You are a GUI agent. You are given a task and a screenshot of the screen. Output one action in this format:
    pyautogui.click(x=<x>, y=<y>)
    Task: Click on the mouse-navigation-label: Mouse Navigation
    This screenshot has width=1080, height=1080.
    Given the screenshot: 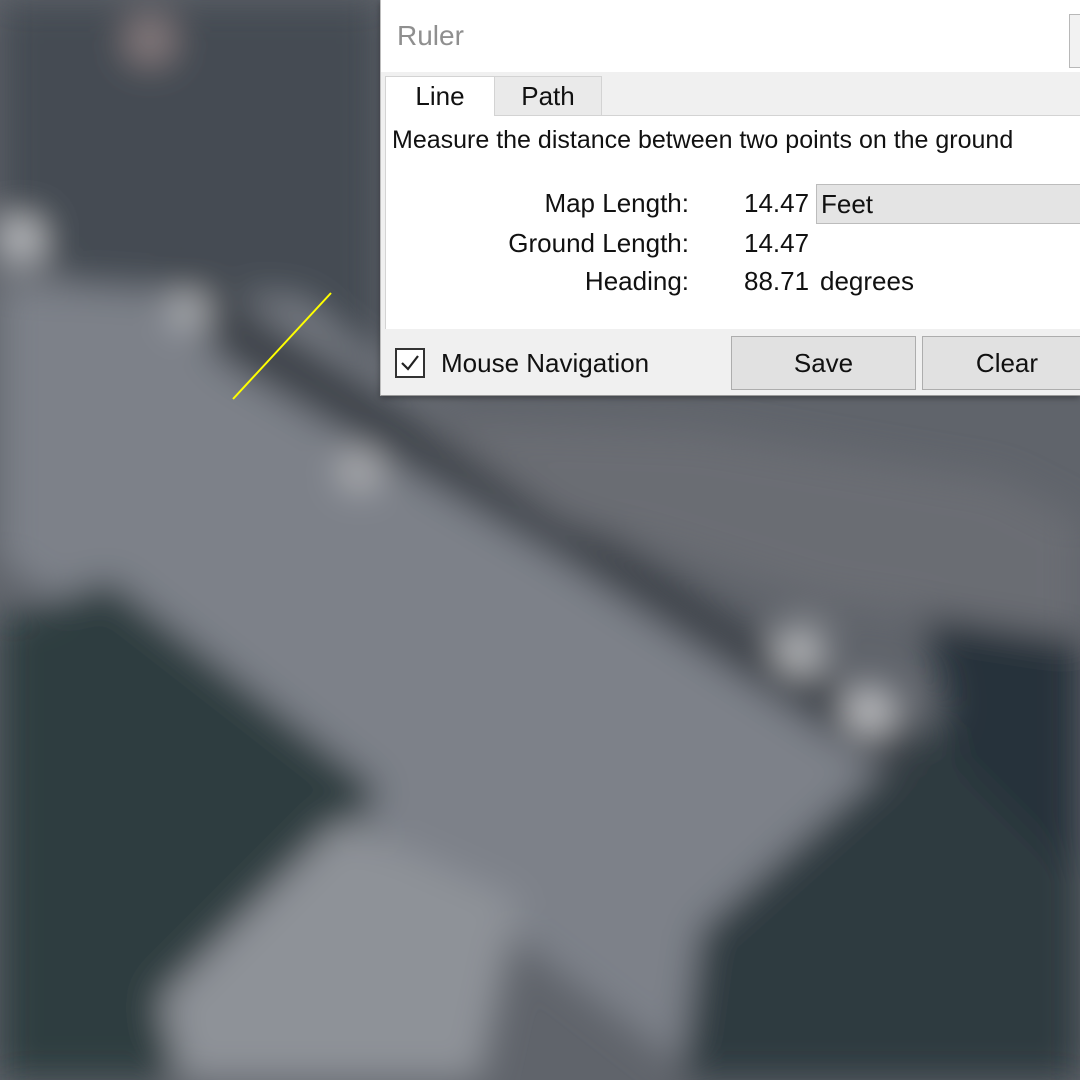 What is the action you would take?
    pyautogui.click(x=545, y=363)
    